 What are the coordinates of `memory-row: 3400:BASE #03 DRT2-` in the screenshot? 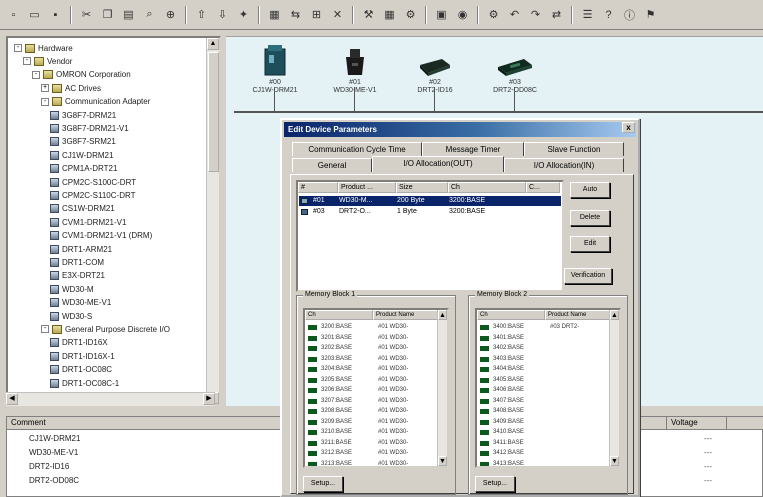 It's located at (545, 327).